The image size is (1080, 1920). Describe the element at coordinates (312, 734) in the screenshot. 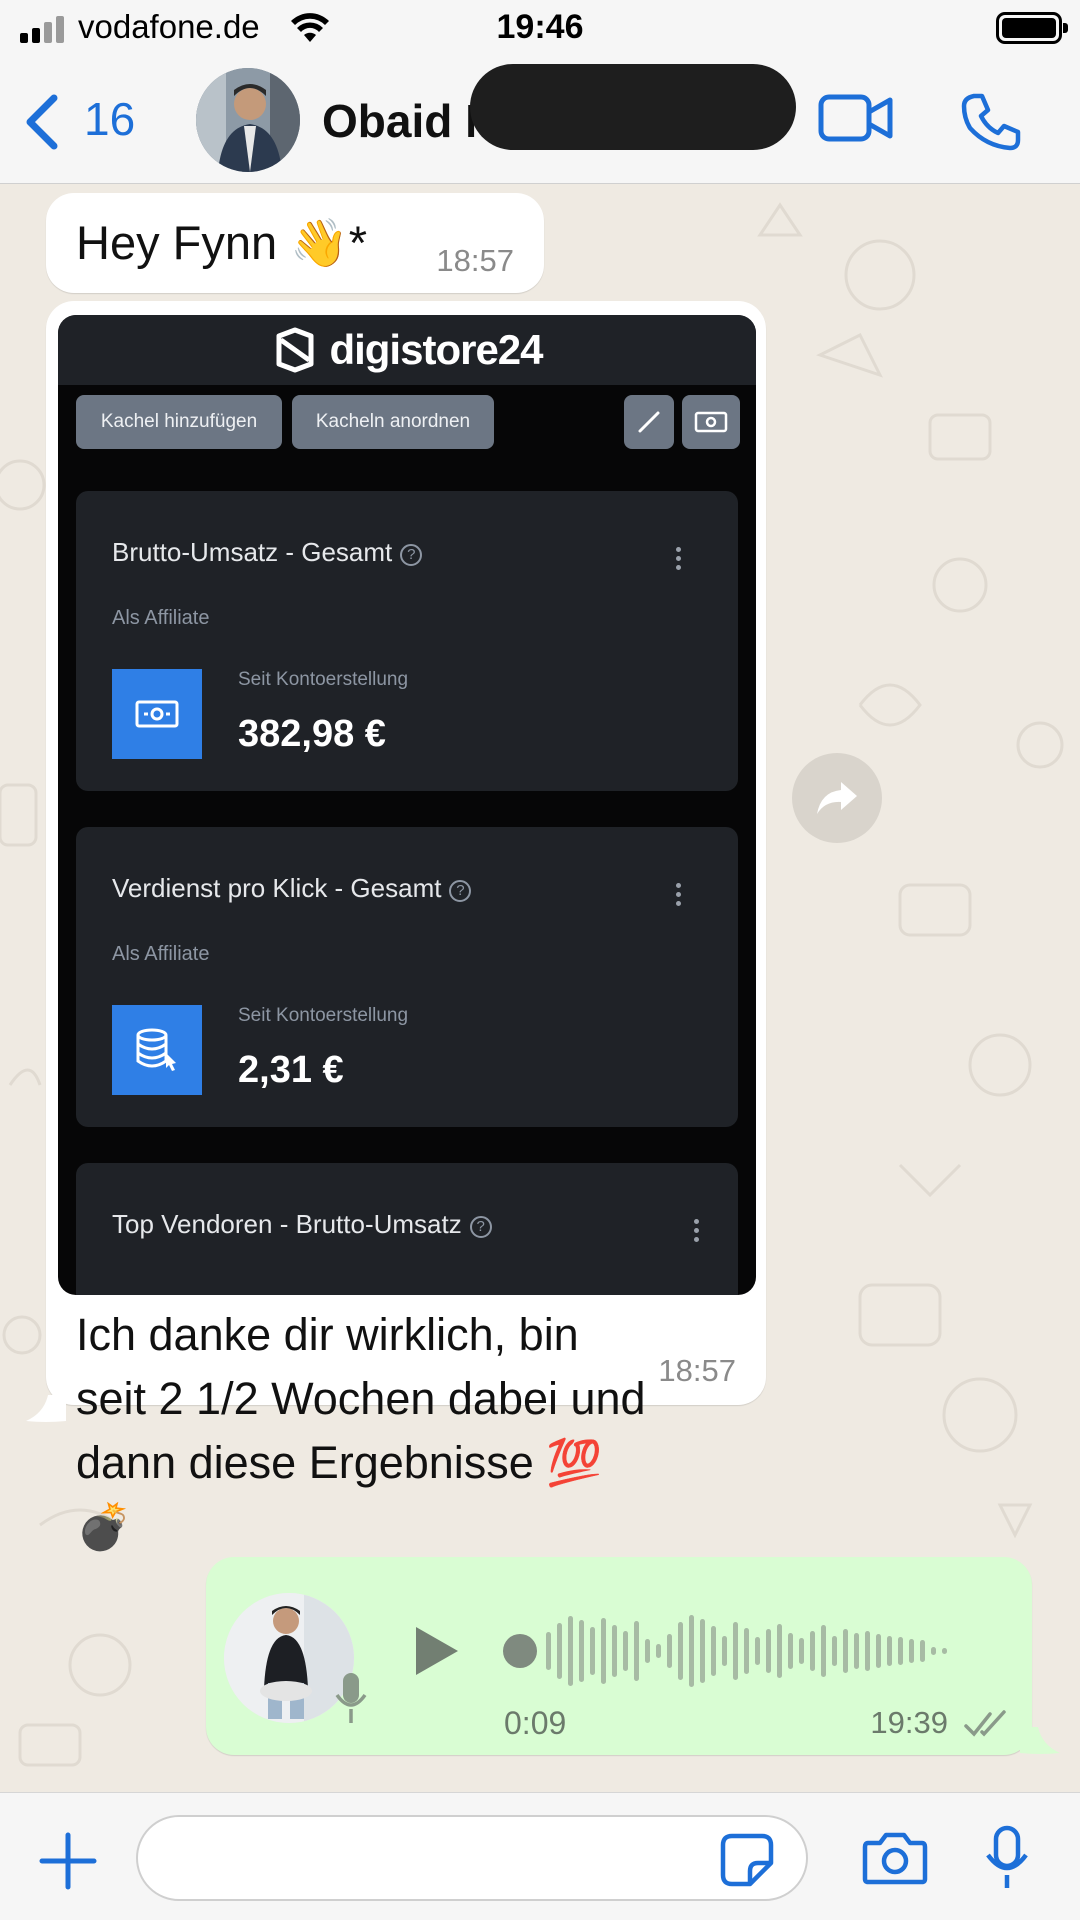

I see `card-value: 382,98 €` at that location.